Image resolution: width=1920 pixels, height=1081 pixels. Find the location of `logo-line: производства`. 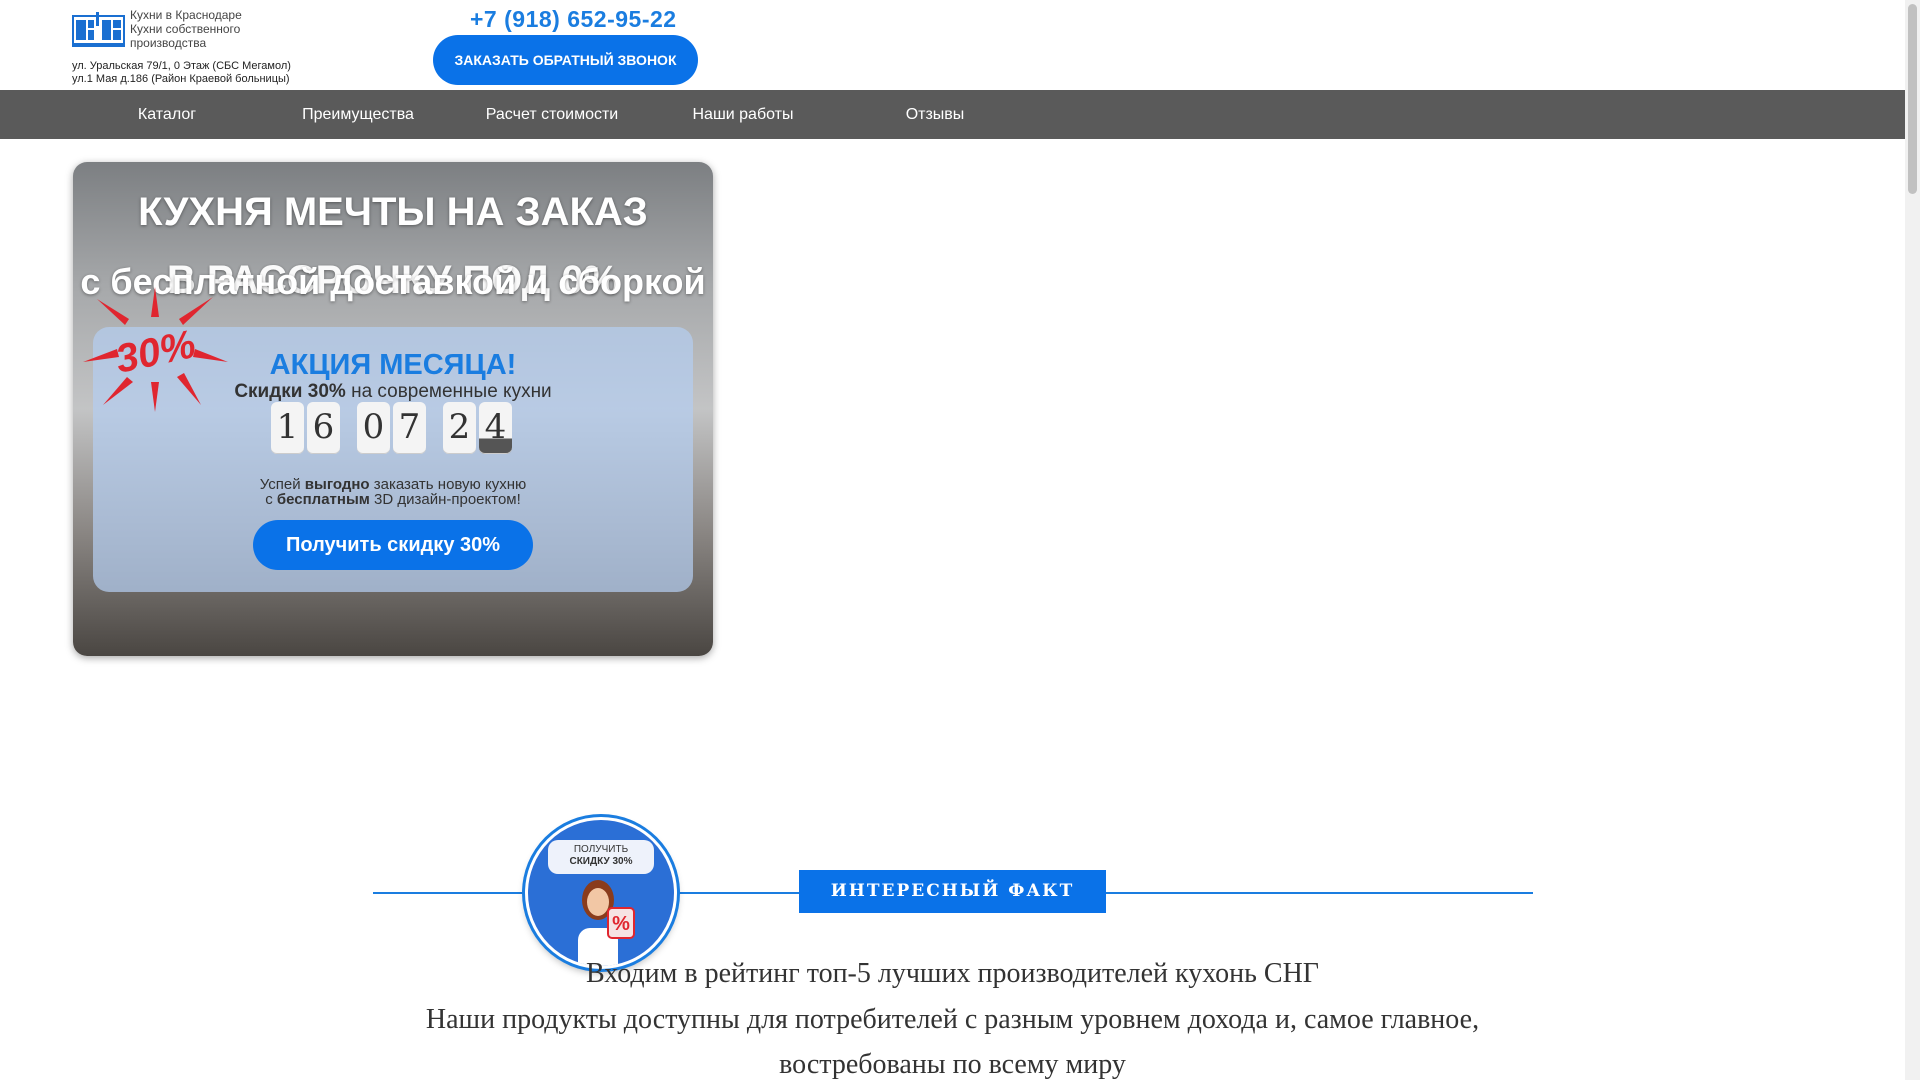

logo-line: производства is located at coordinates (168, 43).